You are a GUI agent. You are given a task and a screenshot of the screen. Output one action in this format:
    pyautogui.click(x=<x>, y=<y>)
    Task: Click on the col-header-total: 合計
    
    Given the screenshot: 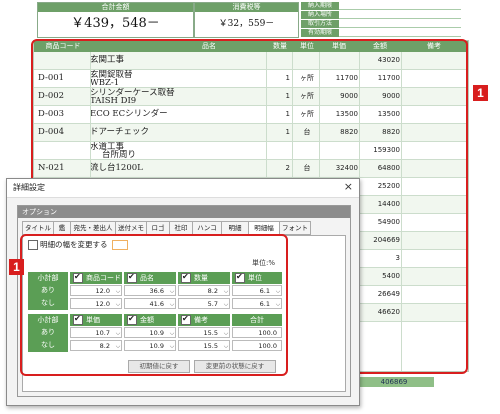 What is the action you would take?
    pyautogui.click(x=257, y=320)
    